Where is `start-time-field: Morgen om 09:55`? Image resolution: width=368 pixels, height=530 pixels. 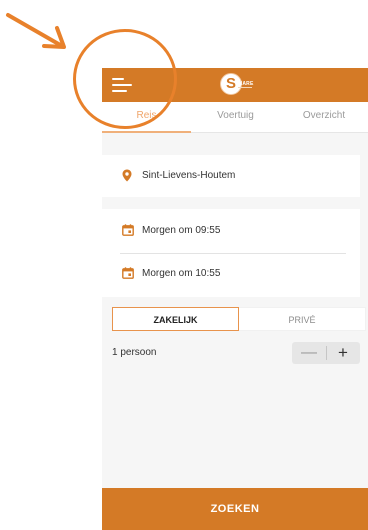 start-time-field: Morgen om 09:55 is located at coordinates (231, 231).